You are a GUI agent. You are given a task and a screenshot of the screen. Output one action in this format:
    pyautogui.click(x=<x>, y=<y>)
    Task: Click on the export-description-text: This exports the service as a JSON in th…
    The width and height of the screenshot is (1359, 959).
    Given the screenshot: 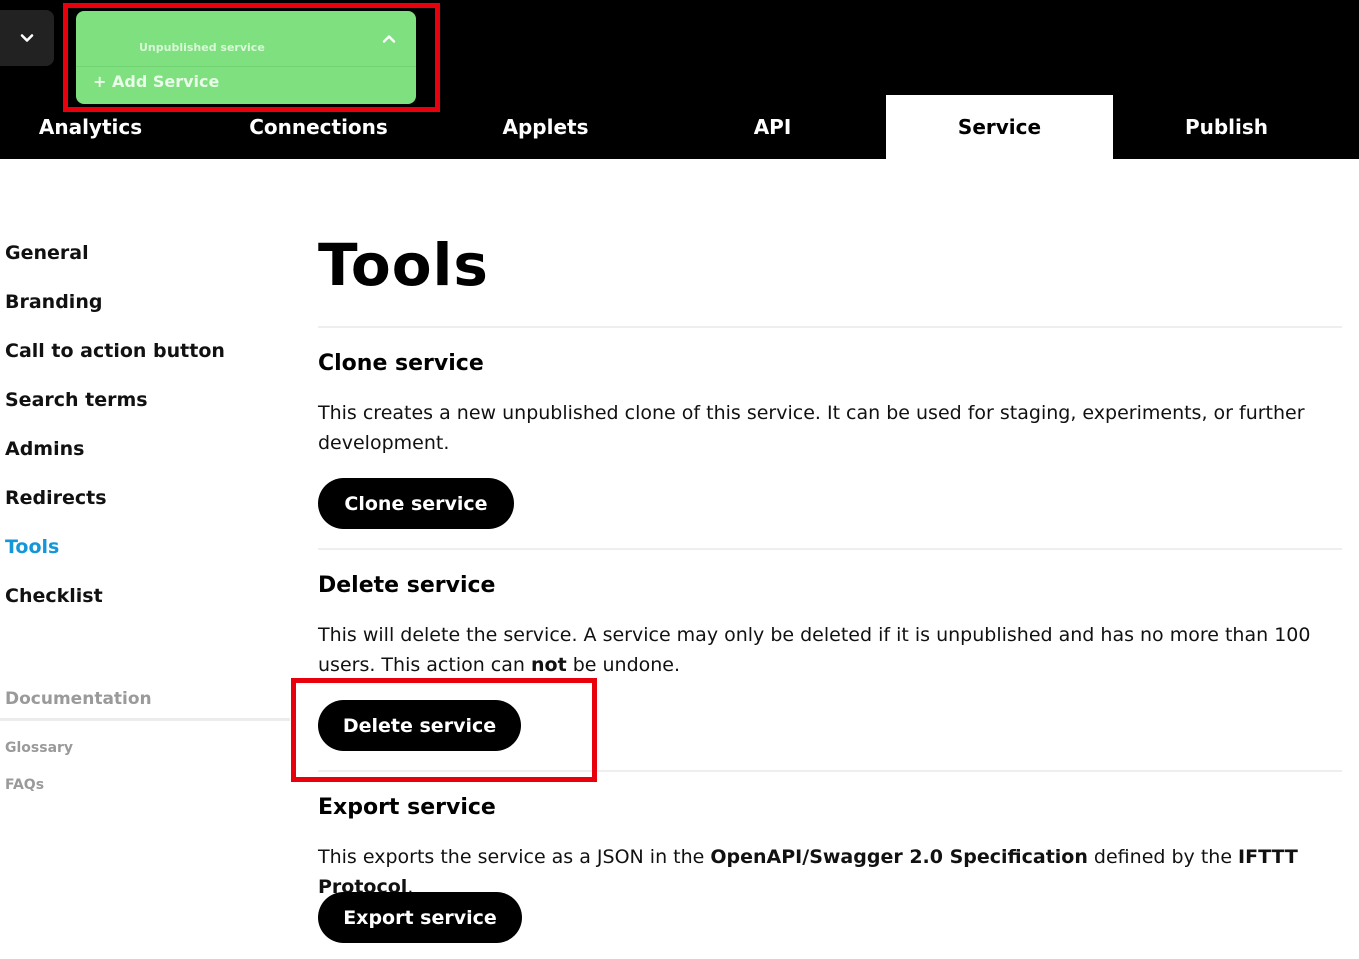 What is the action you would take?
    pyautogui.click(x=514, y=857)
    